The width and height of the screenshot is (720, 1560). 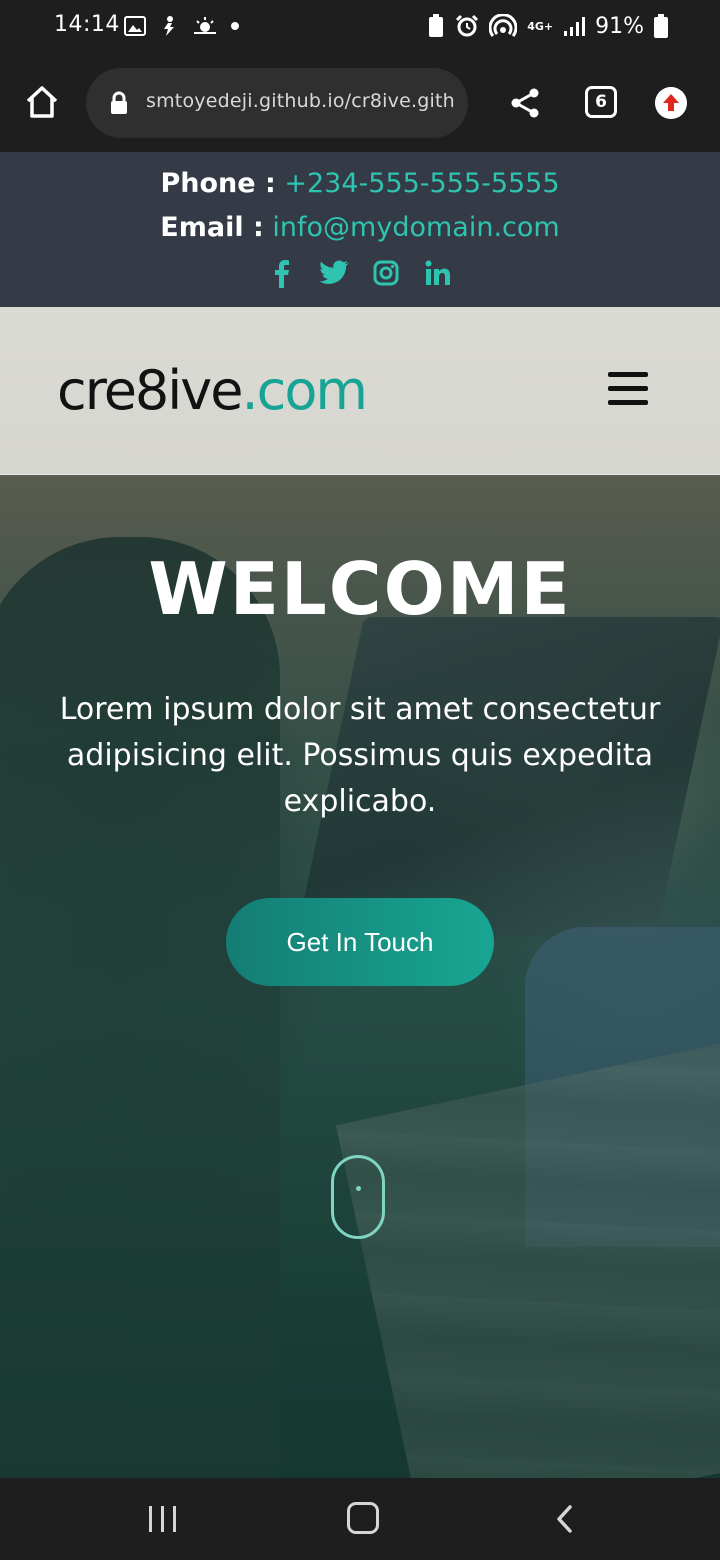 What do you see at coordinates (360, 26) in the screenshot?
I see `status-bar: 14:14 4G+ 91%` at bounding box center [360, 26].